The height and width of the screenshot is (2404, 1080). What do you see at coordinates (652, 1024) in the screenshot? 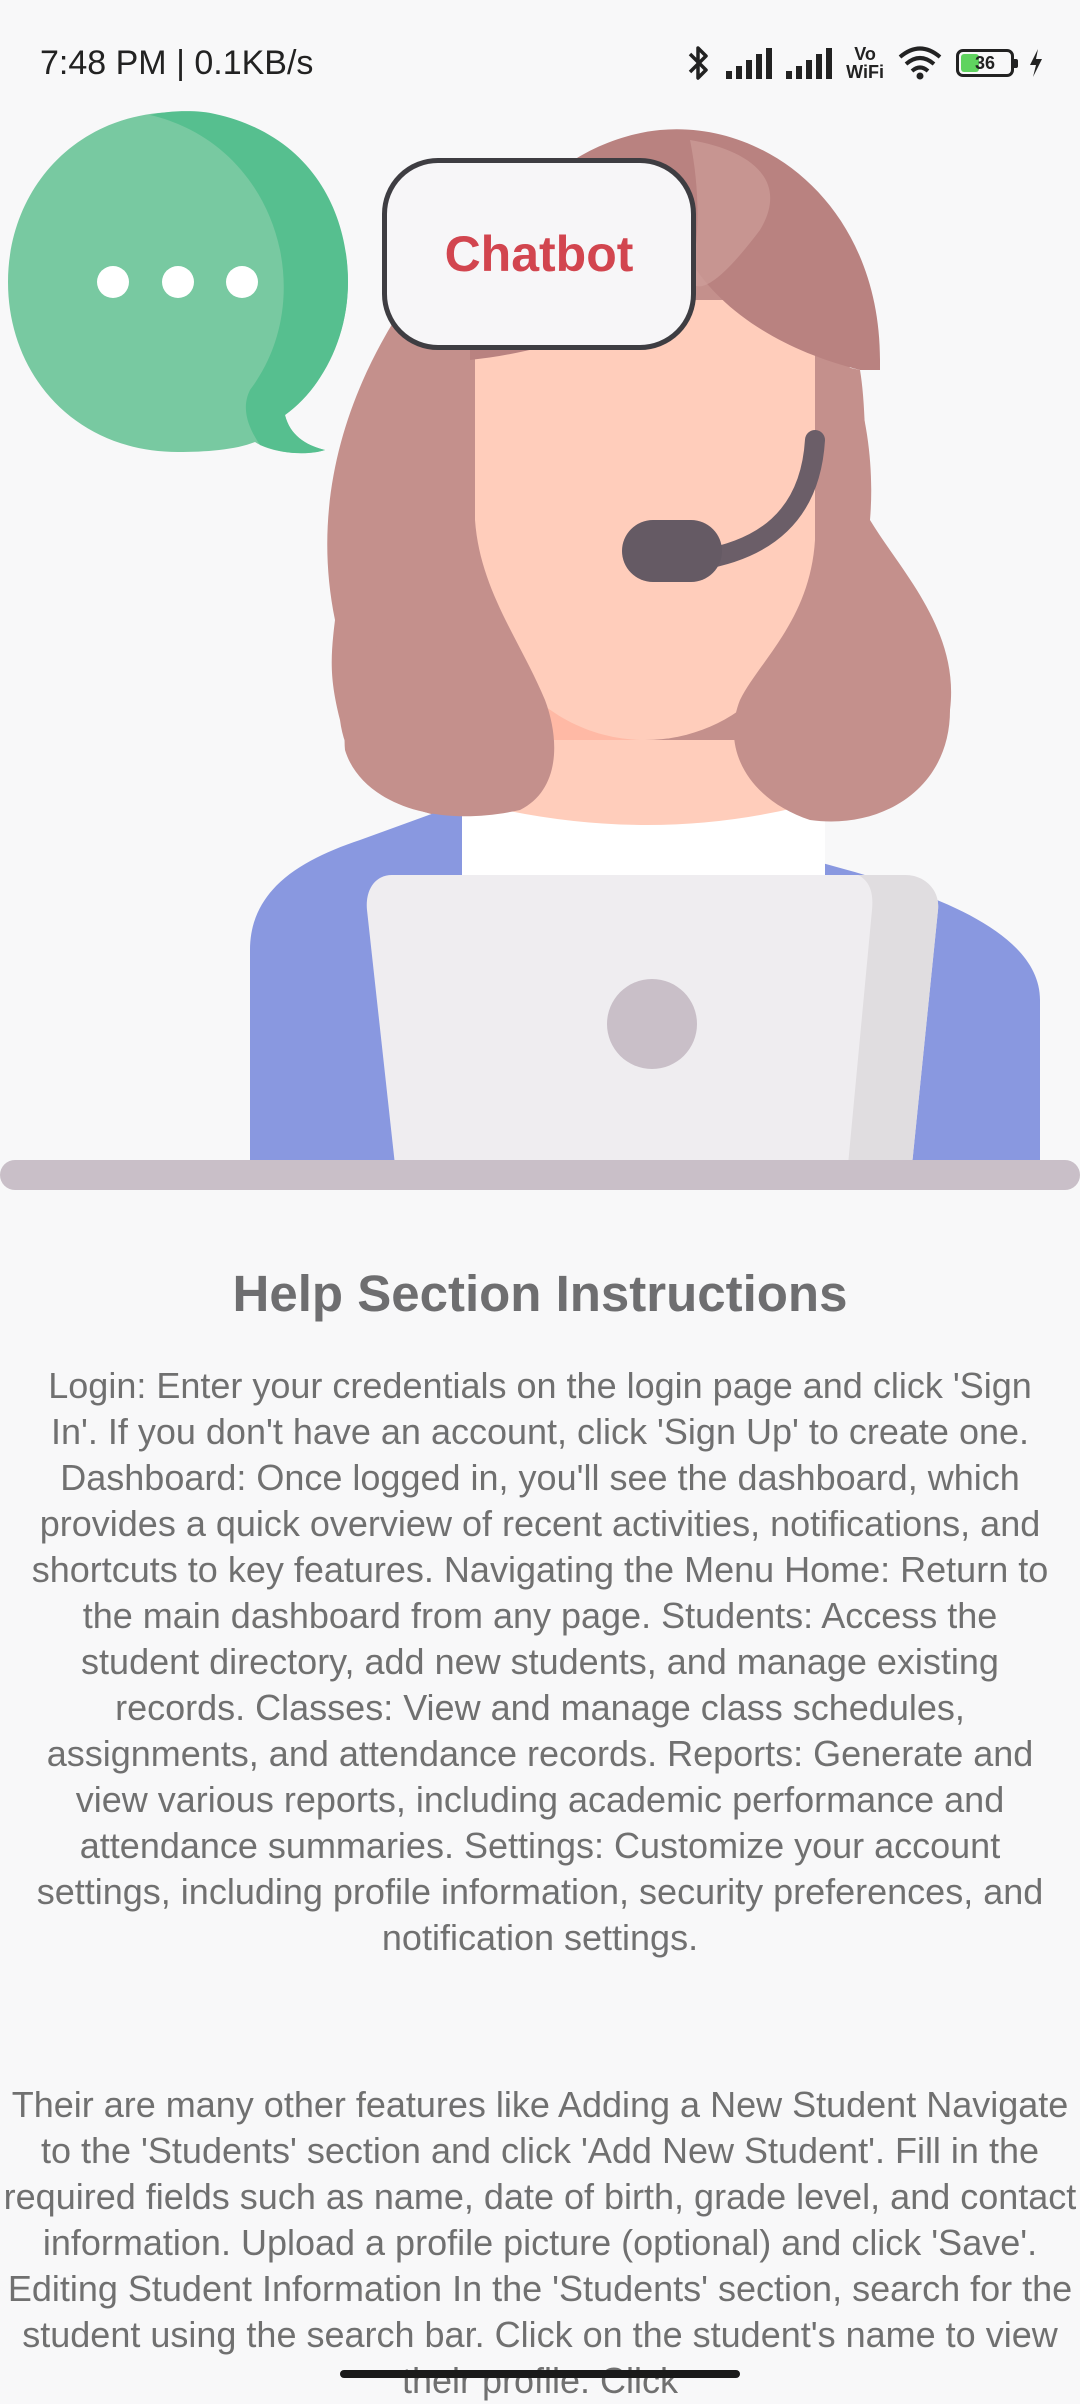
I see `laptop-logo` at bounding box center [652, 1024].